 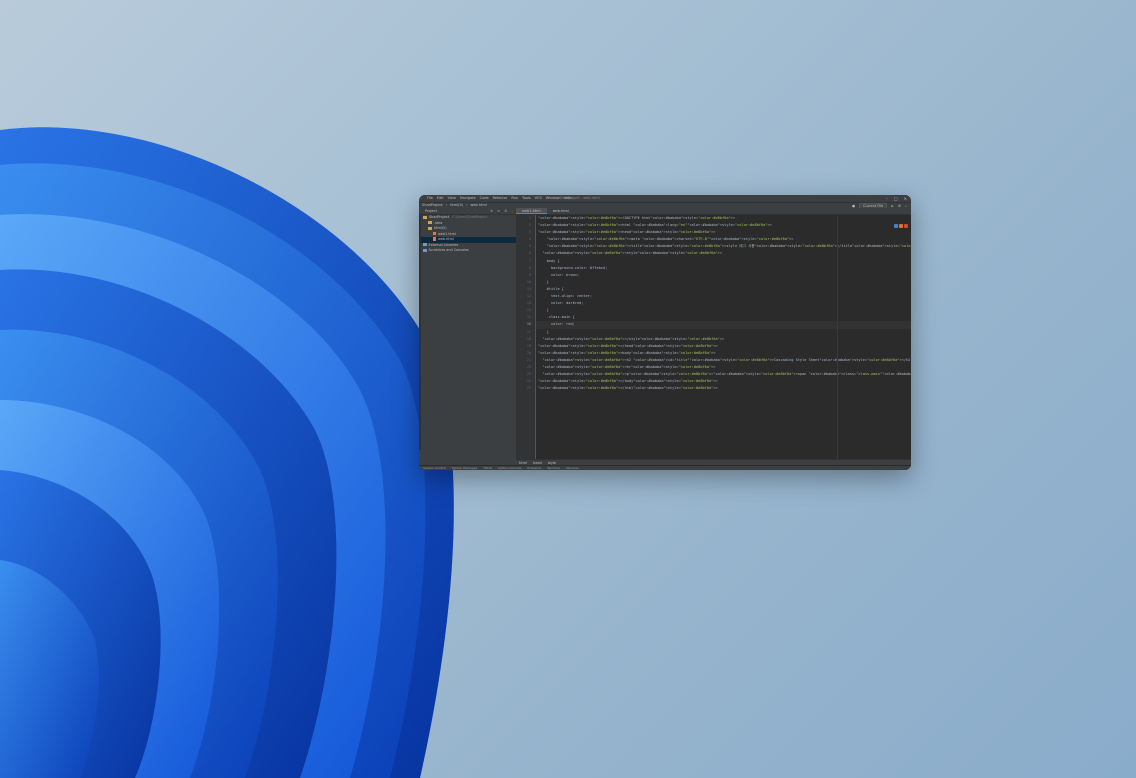 I want to click on window-controls: – □ ✕, so click(x=896, y=198).